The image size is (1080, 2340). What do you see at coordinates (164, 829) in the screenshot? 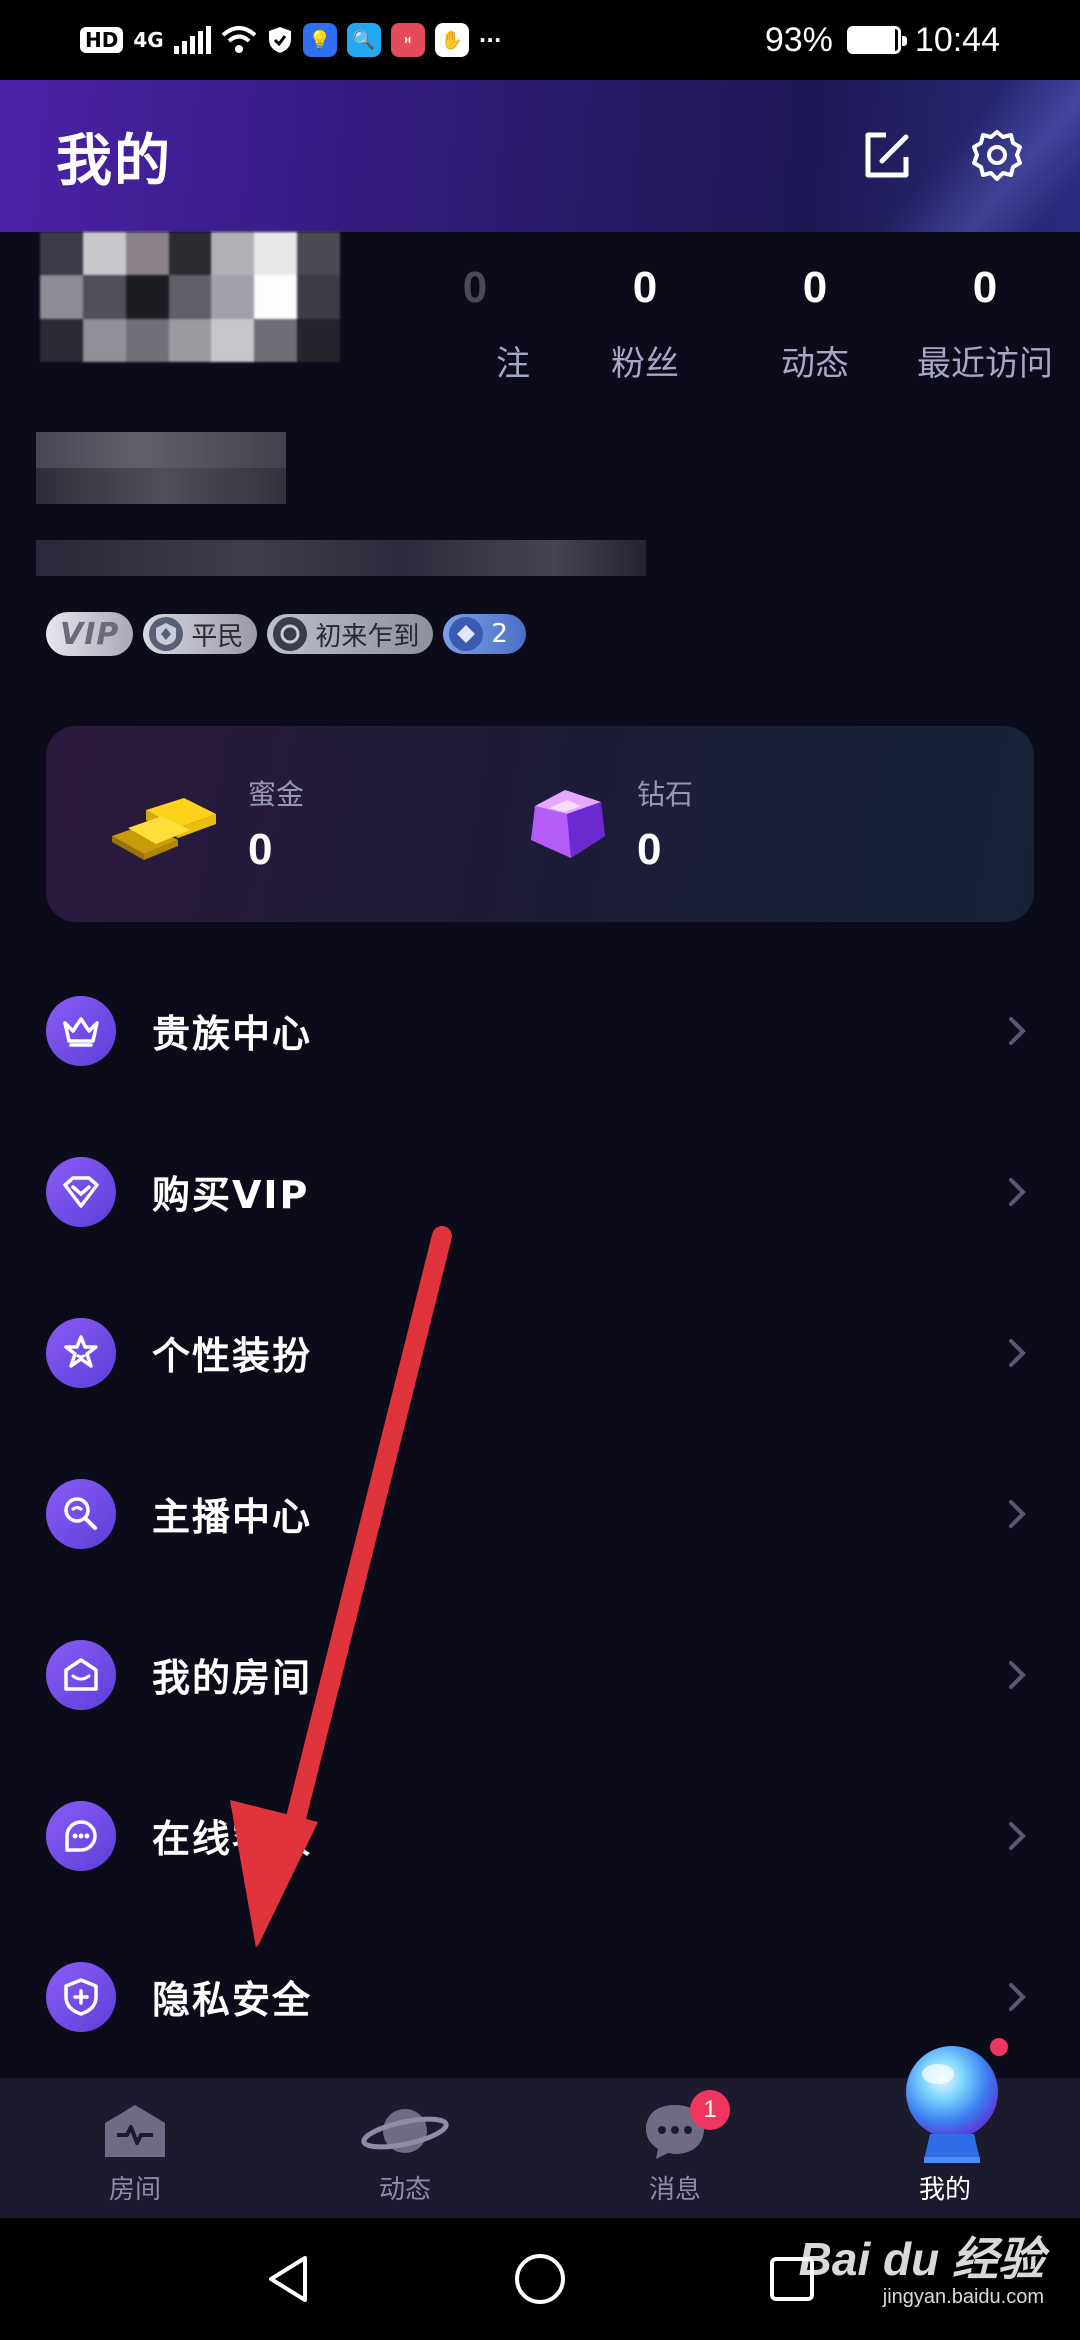
I see `gold-bar-icon` at bounding box center [164, 829].